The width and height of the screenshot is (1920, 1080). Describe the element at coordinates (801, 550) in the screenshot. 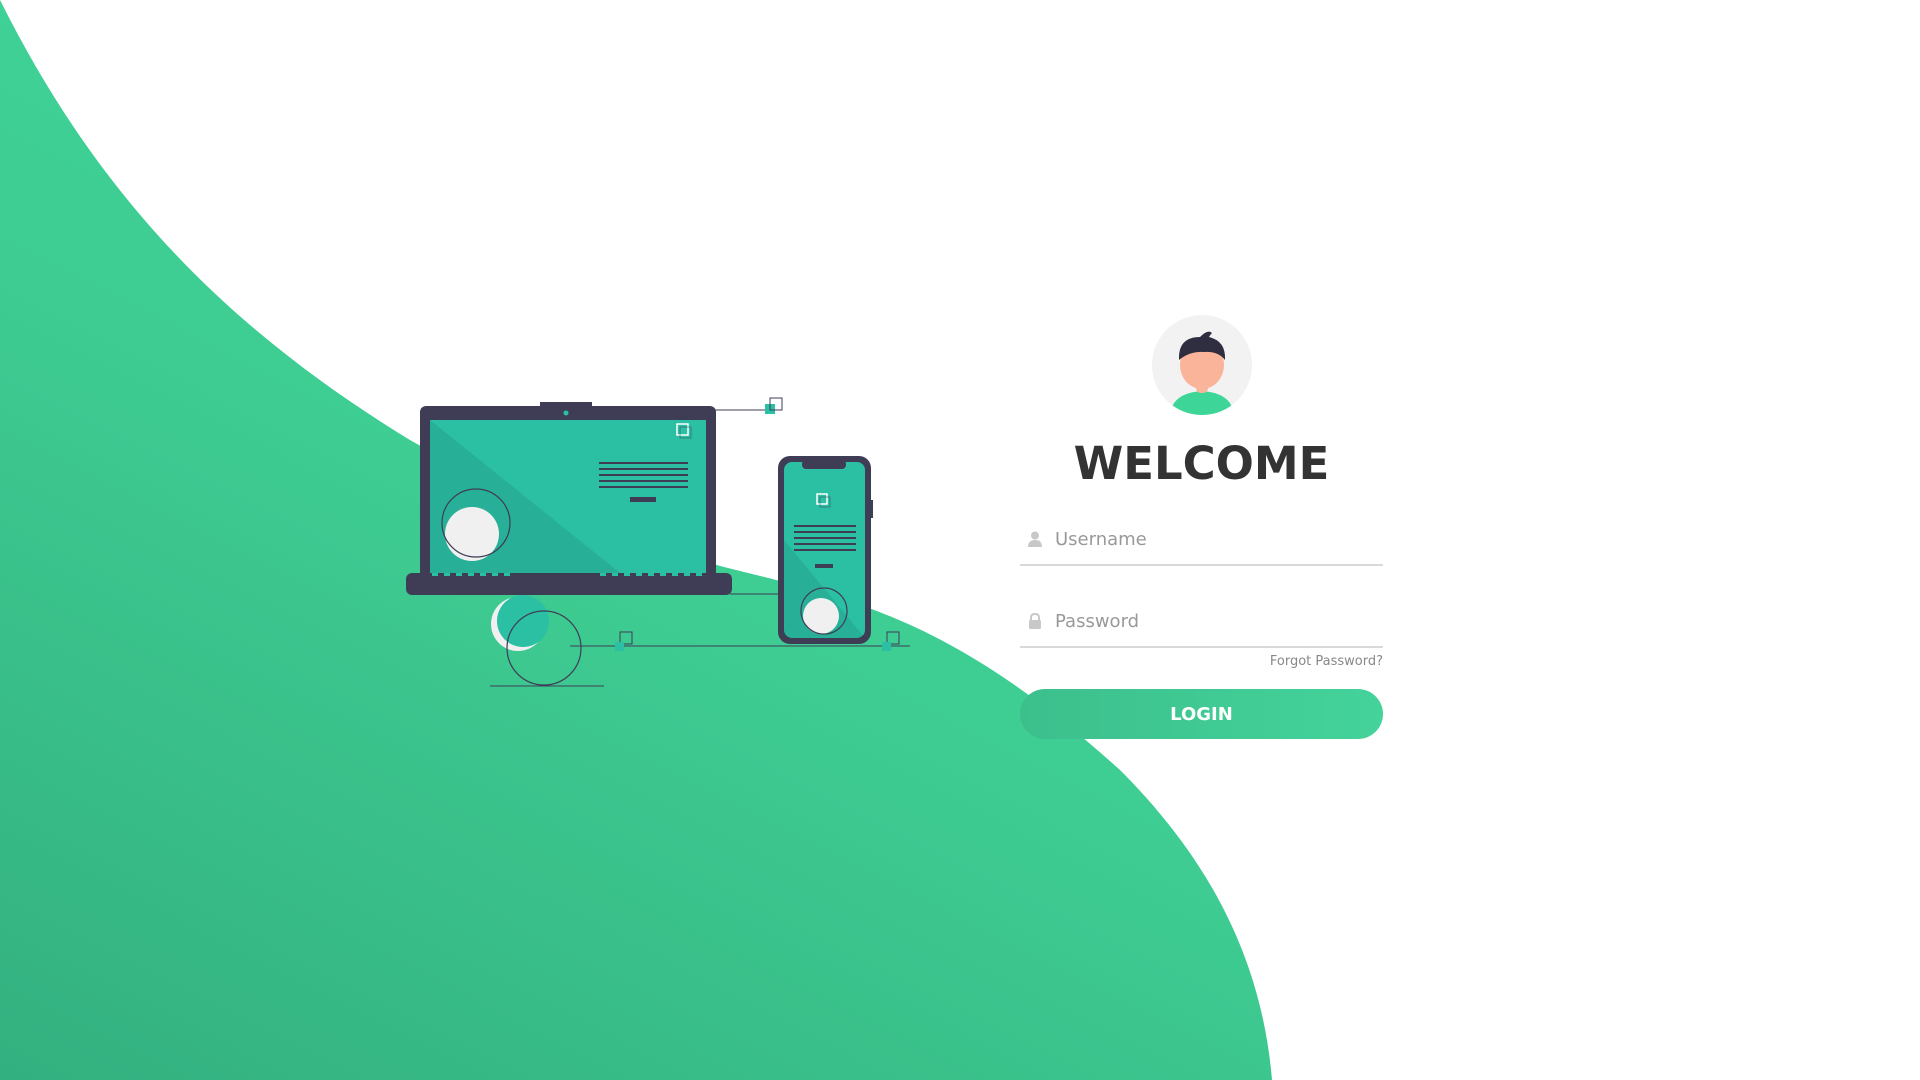

I see `phone-icon` at that location.